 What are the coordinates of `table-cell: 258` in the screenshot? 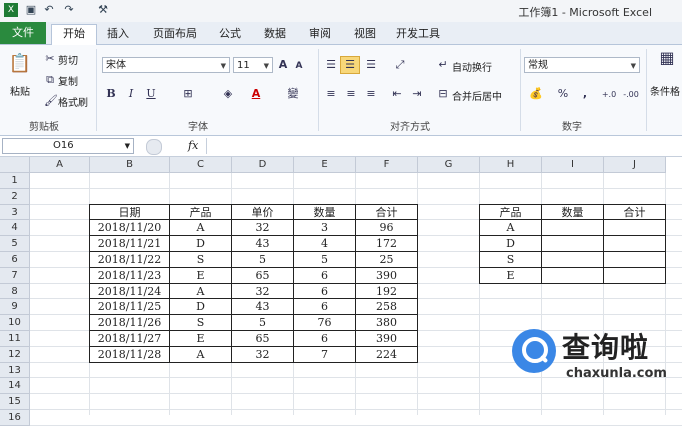 It's located at (387, 307).